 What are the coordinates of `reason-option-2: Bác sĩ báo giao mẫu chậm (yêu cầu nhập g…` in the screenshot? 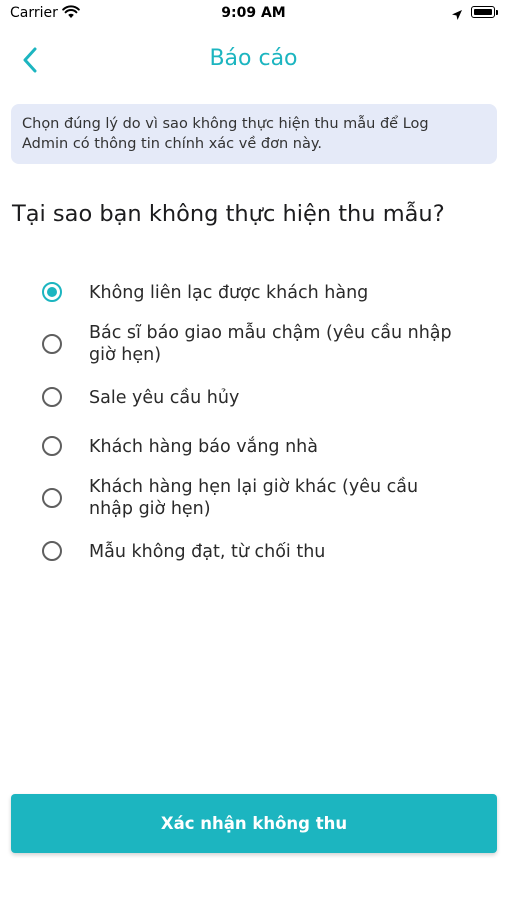 It's located at (262, 344).